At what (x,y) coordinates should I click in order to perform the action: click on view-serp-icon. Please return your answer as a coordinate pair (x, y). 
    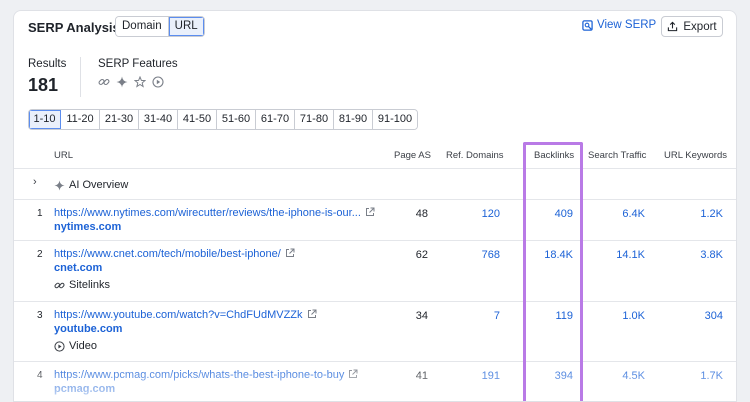
    Looking at the image, I should click on (587, 25).